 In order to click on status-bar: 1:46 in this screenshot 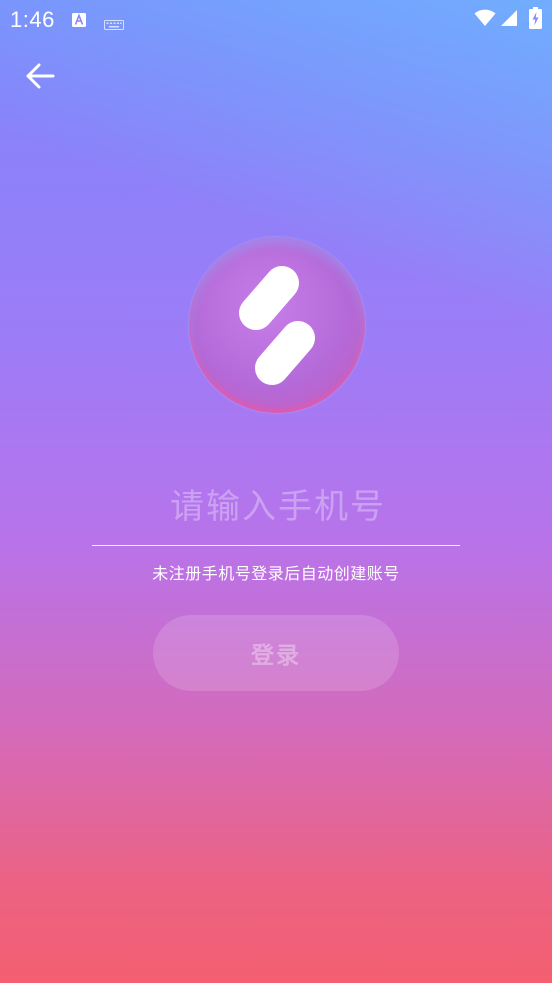, I will do `click(276, 19)`.